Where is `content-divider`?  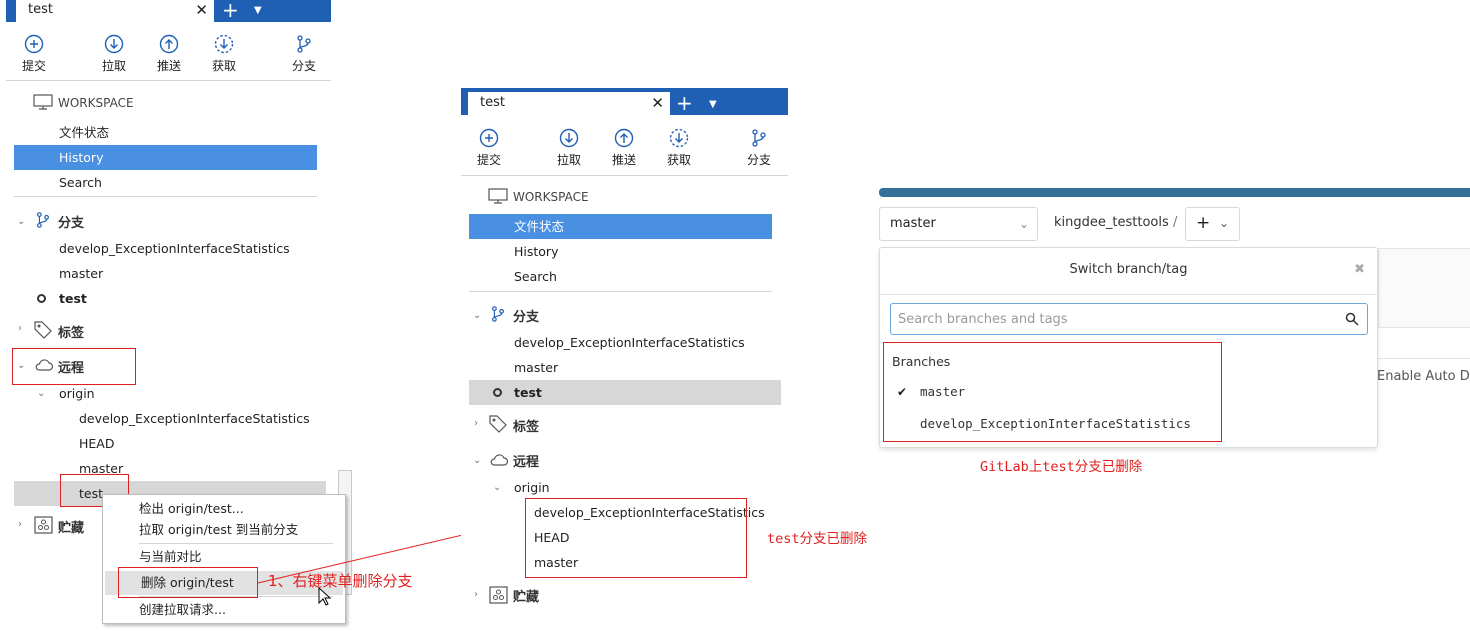 content-divider is located at coordinates (1424, 358).